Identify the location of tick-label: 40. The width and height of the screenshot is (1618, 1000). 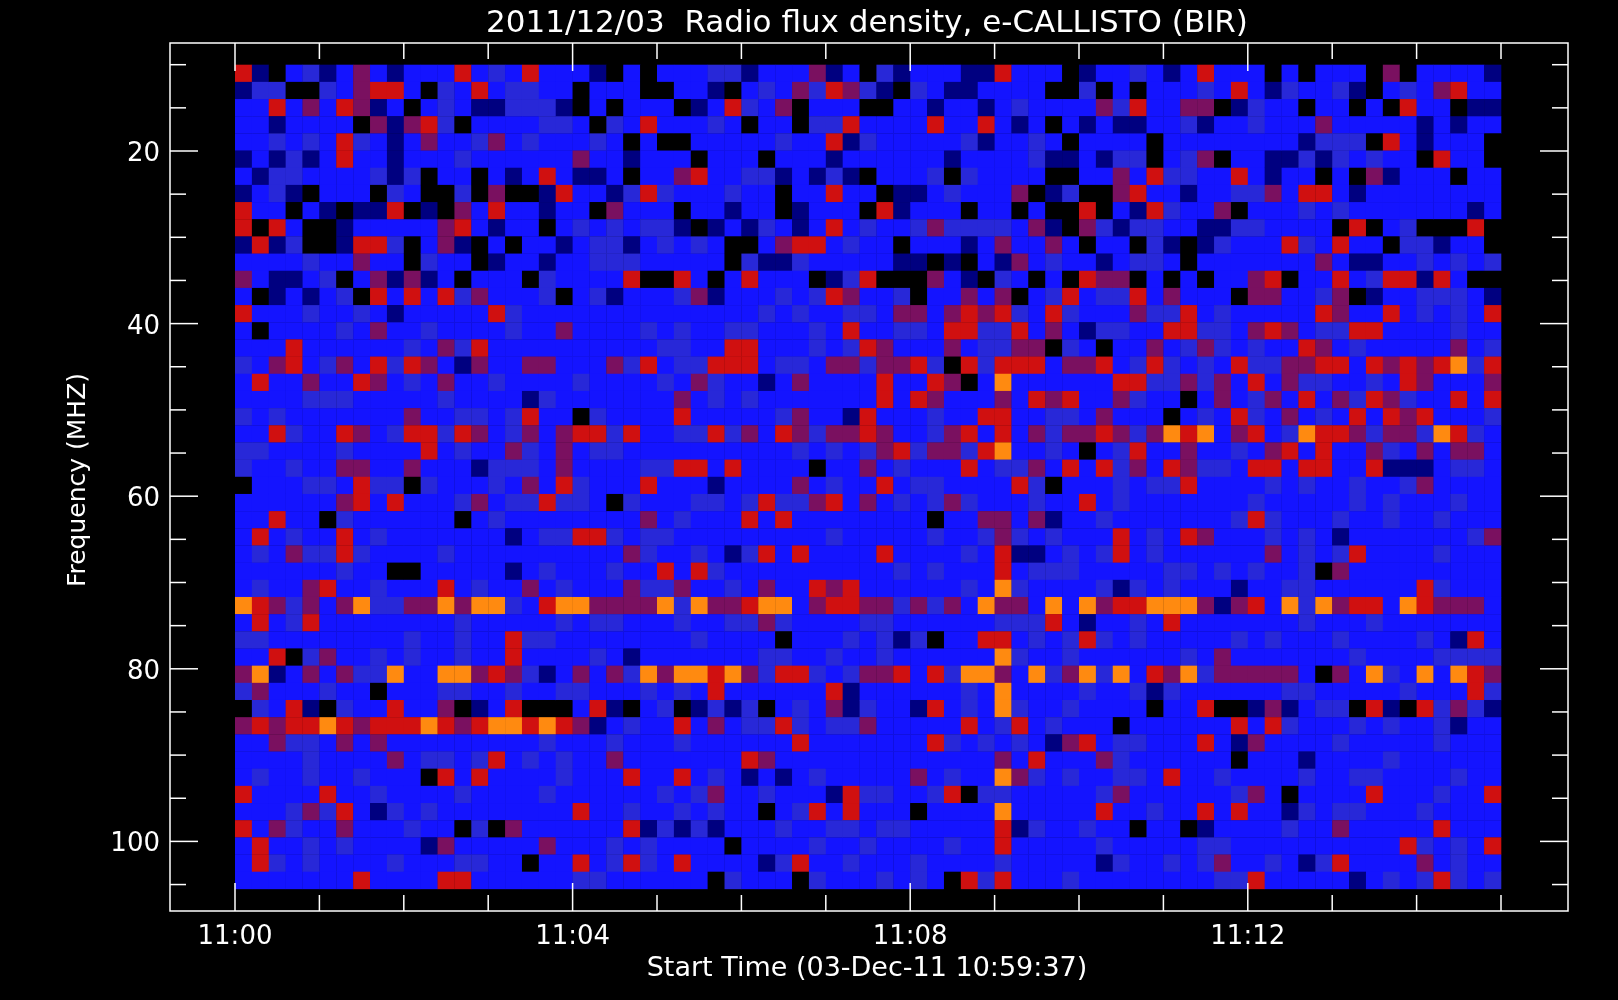
(143, 324).